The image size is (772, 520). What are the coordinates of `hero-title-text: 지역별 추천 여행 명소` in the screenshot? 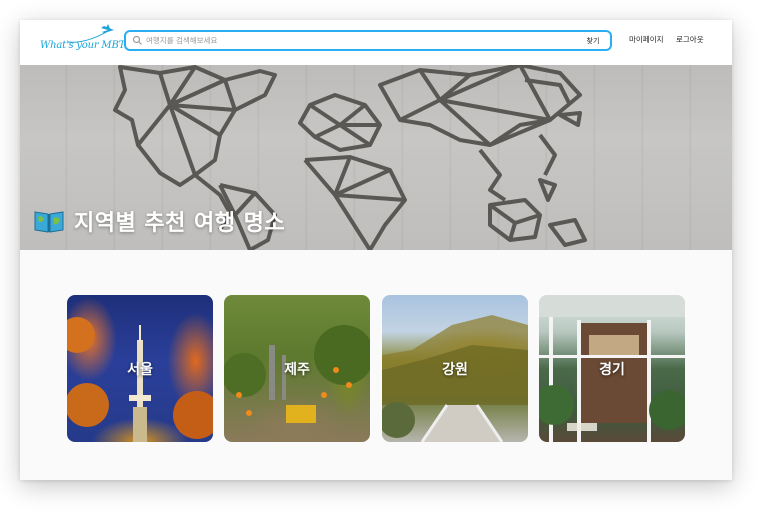 It's located at (180, 223).